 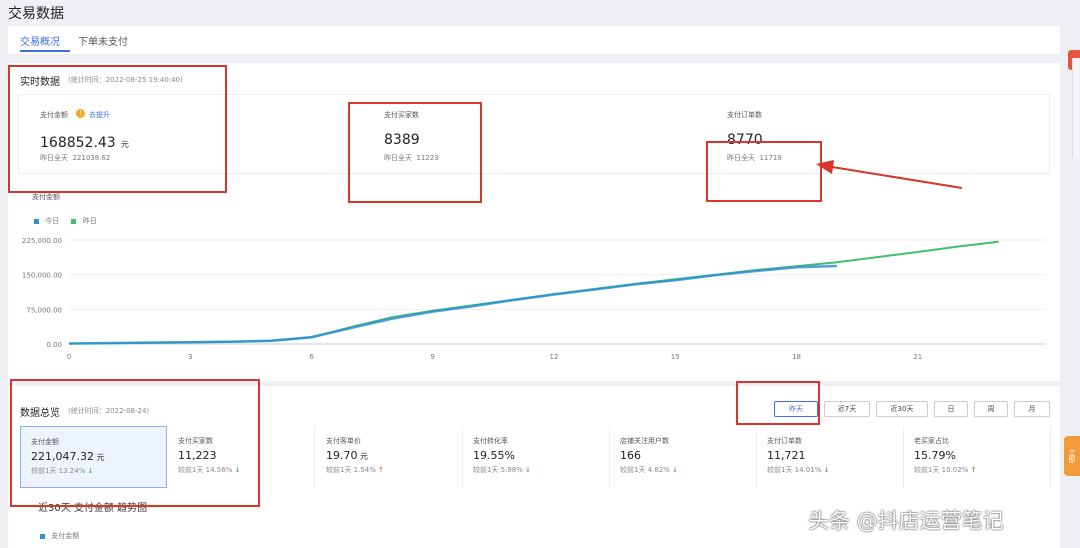 What do you see at coordinates (502, 470) in the screenshot?
I see `metric-compare: 较前1天 5.98% ↓` at bounding box center [502, 470].